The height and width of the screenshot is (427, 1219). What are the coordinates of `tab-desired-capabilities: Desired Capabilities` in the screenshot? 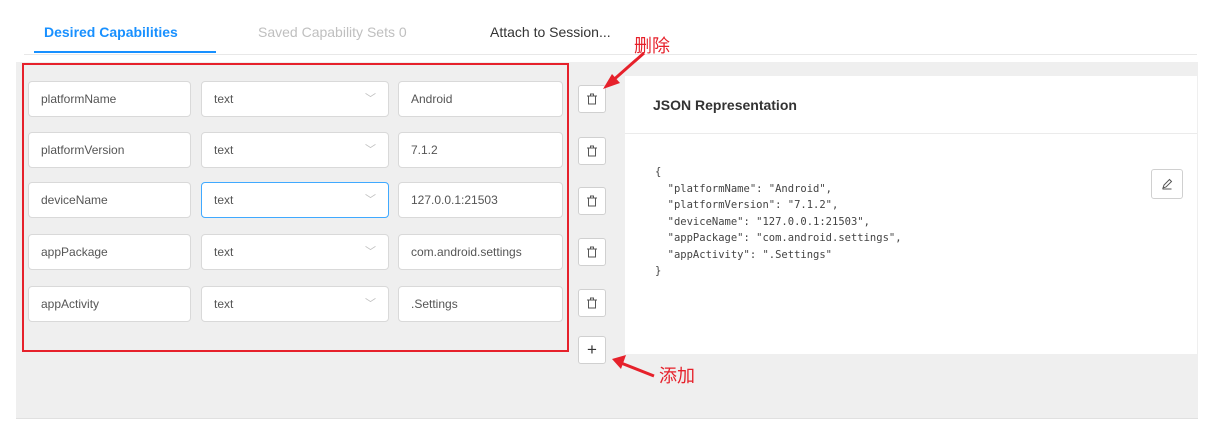 It's located at (111, 32).